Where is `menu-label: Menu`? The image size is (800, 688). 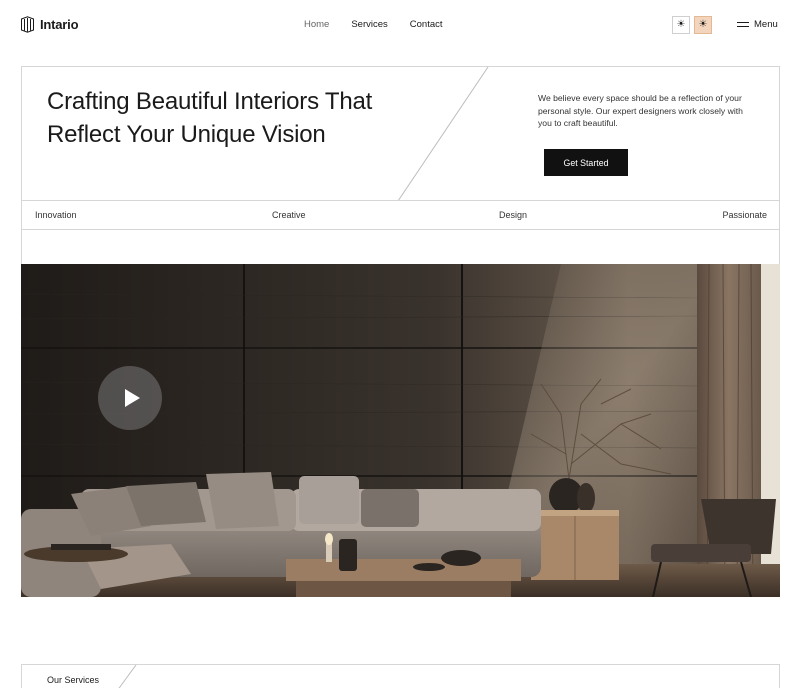
menu-label: Menu is located at coordinates (766, 24).